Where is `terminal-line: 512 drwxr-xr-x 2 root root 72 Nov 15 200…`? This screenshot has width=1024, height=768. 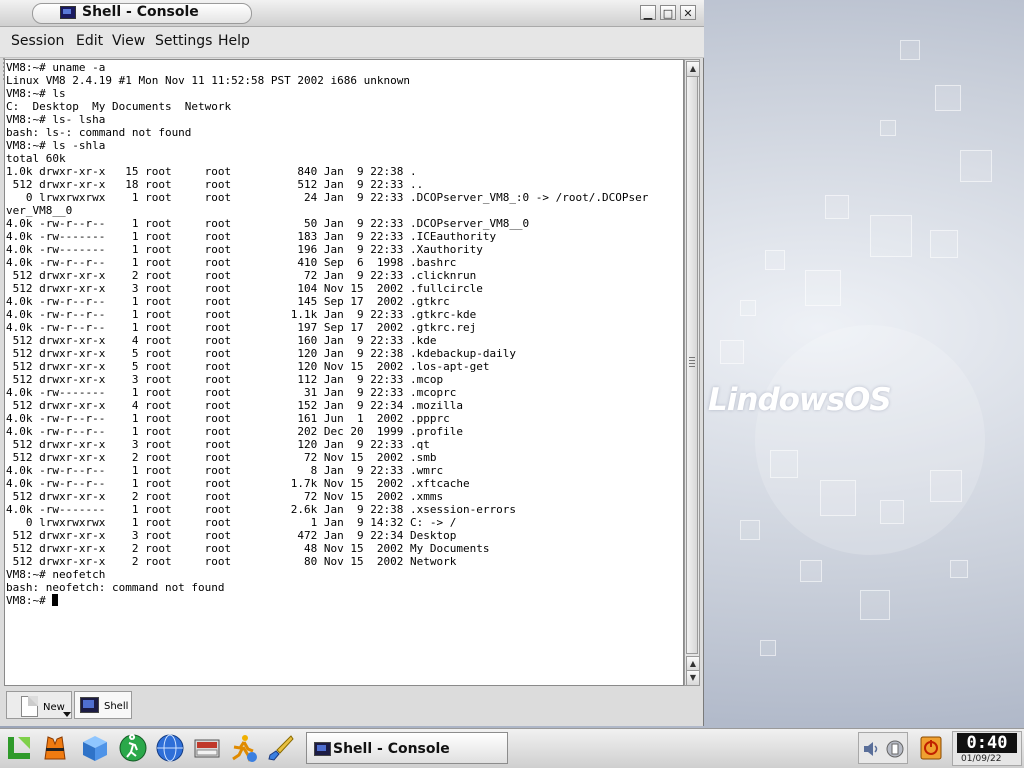
terminal-line: 512 drwxr-xr-x 2 root root 72 Nov 15 200… is located at coordinates (228, 496).